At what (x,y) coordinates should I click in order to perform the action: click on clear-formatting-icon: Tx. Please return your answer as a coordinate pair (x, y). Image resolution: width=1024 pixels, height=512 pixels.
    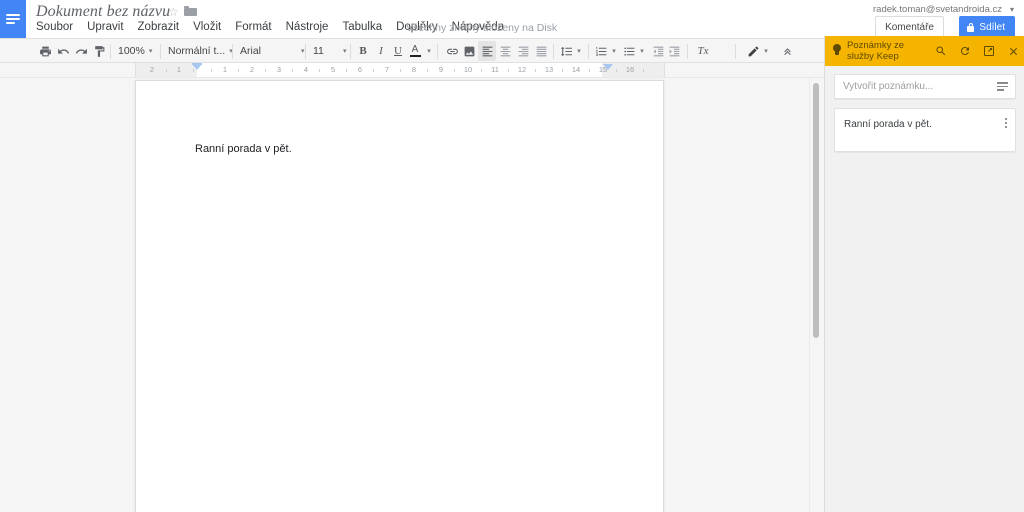
    Looking at the image, I should click on (703, 51).